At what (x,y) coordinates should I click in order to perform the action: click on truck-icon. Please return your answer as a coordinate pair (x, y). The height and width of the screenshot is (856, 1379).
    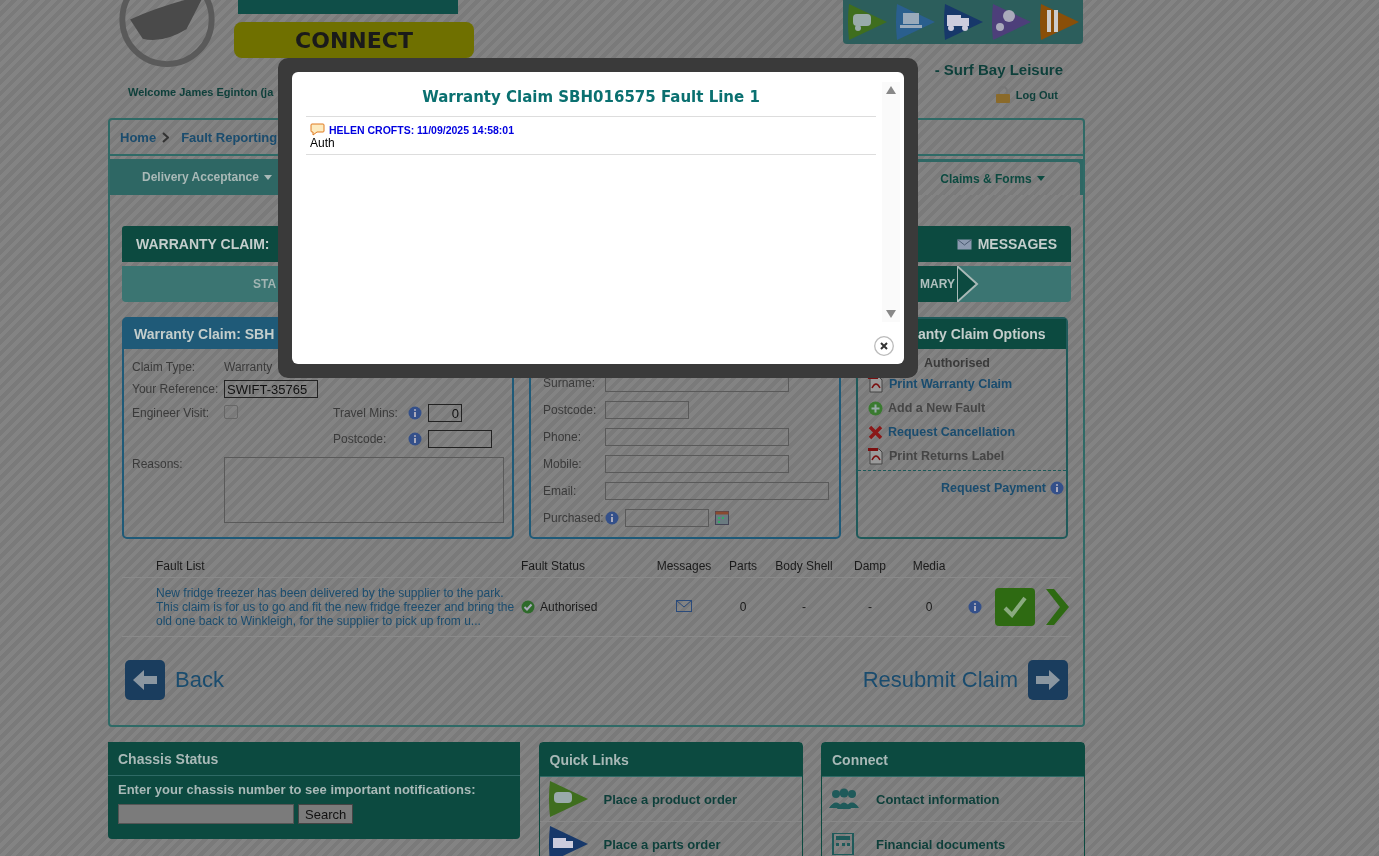
    Looking at the image, I should click on (963, 22).